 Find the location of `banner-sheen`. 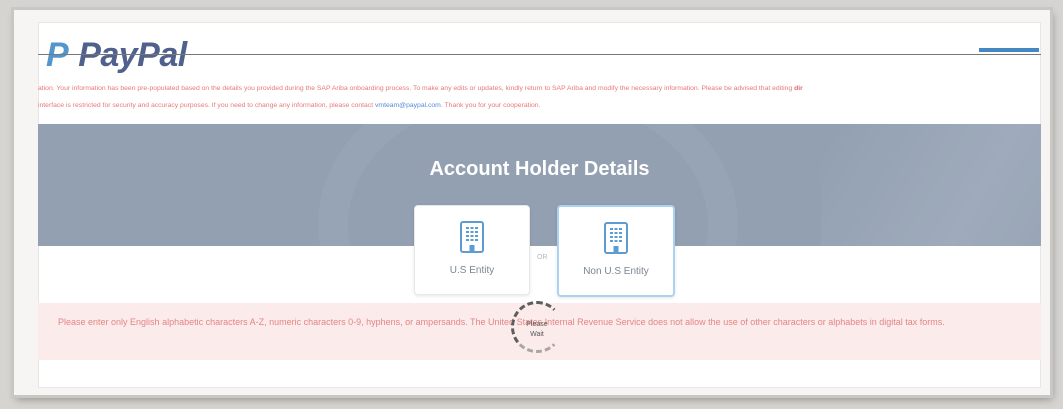

banner-sheen is located at coordinates (931, 185).